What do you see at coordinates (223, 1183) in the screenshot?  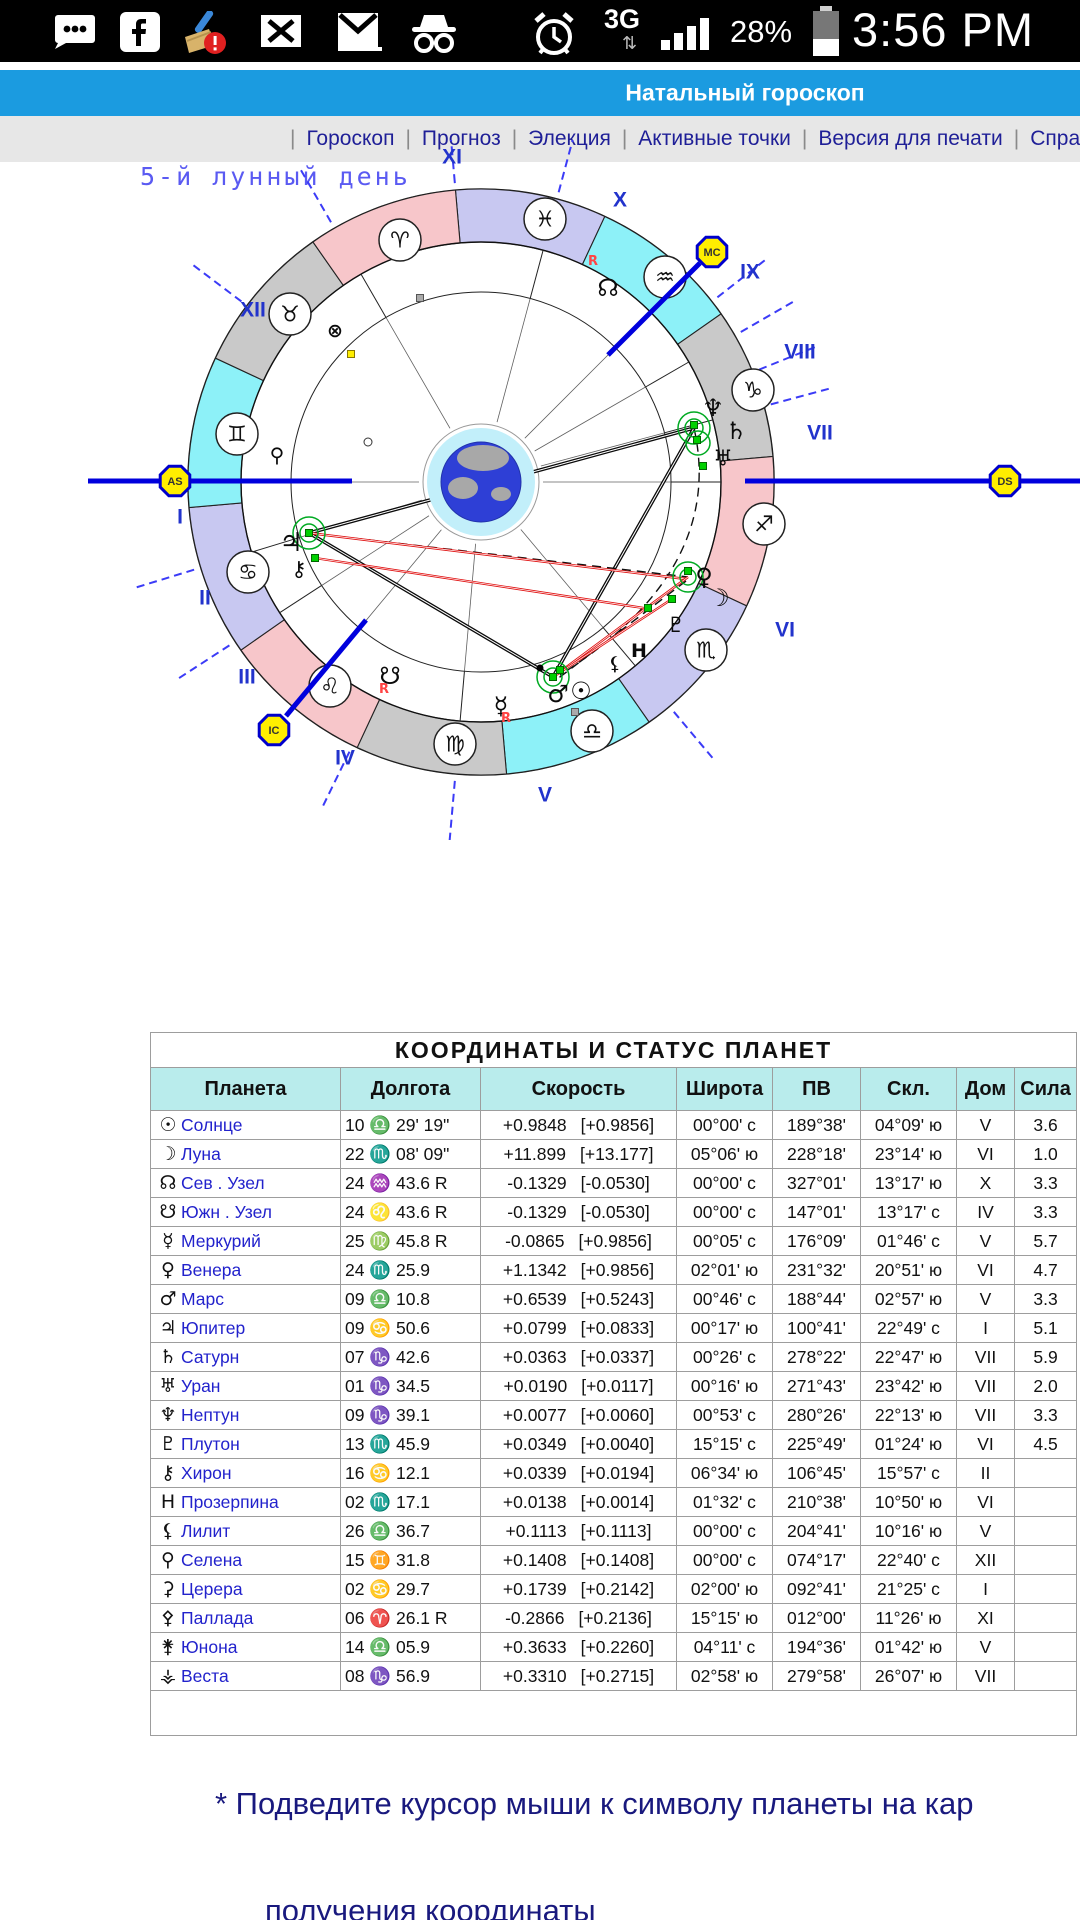 I see `planet-name-link: Сев . Узел` at bounding box center [223, 1183].